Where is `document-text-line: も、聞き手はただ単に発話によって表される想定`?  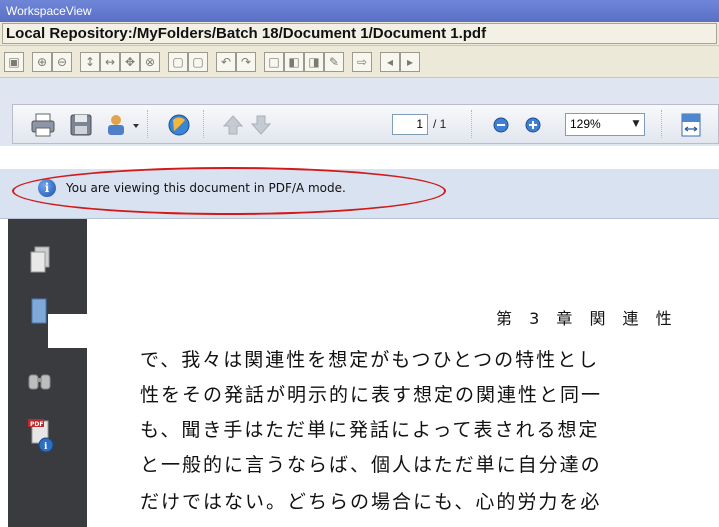 document-text-line: も、聞き手はただ単に発話によって表される想定 is located at coordinates (370, 430).